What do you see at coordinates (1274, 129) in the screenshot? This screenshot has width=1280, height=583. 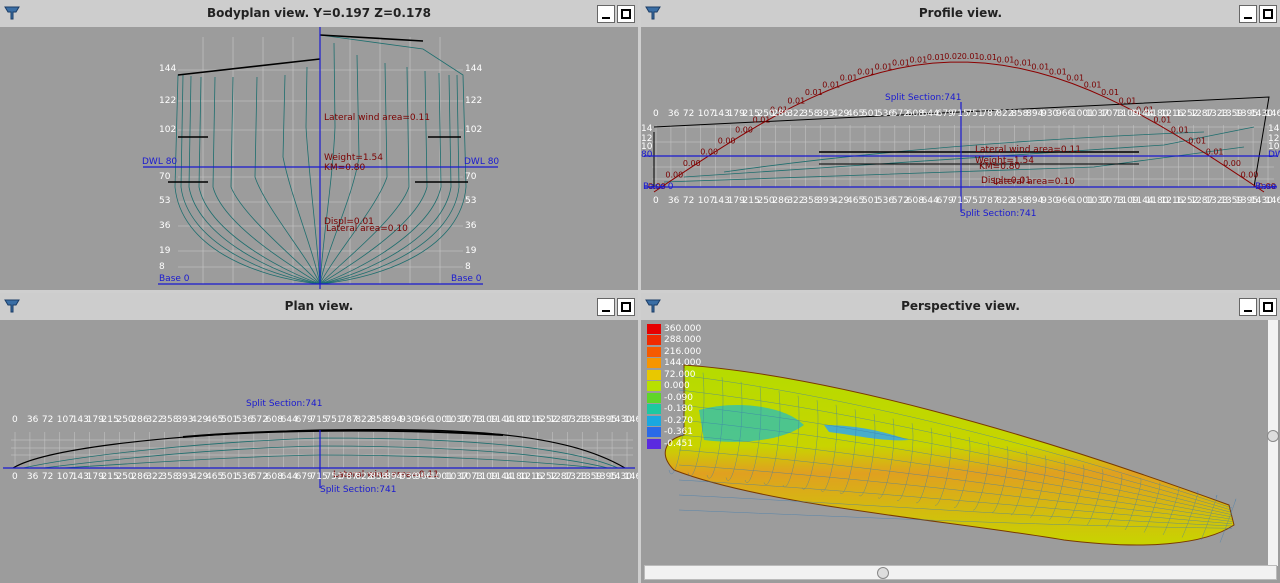 I see `waterline-label: 14` at bounding box center [1274, 129].